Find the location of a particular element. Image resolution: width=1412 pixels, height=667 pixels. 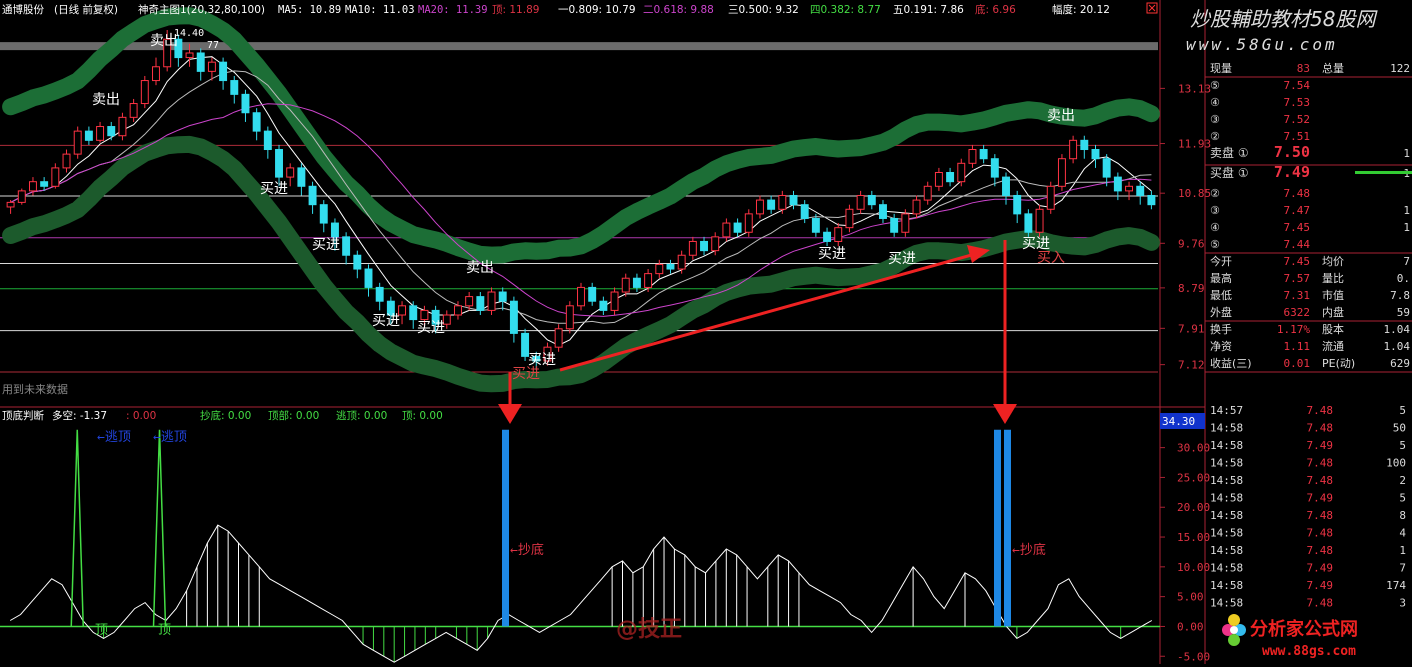

trade-volume: 3 is located at coordinates (1402, 603).